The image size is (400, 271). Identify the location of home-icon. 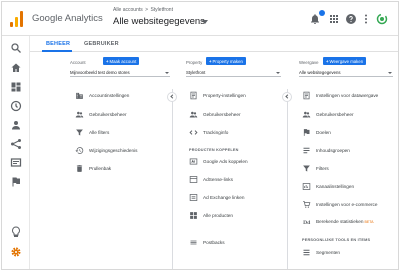
(16, 68).